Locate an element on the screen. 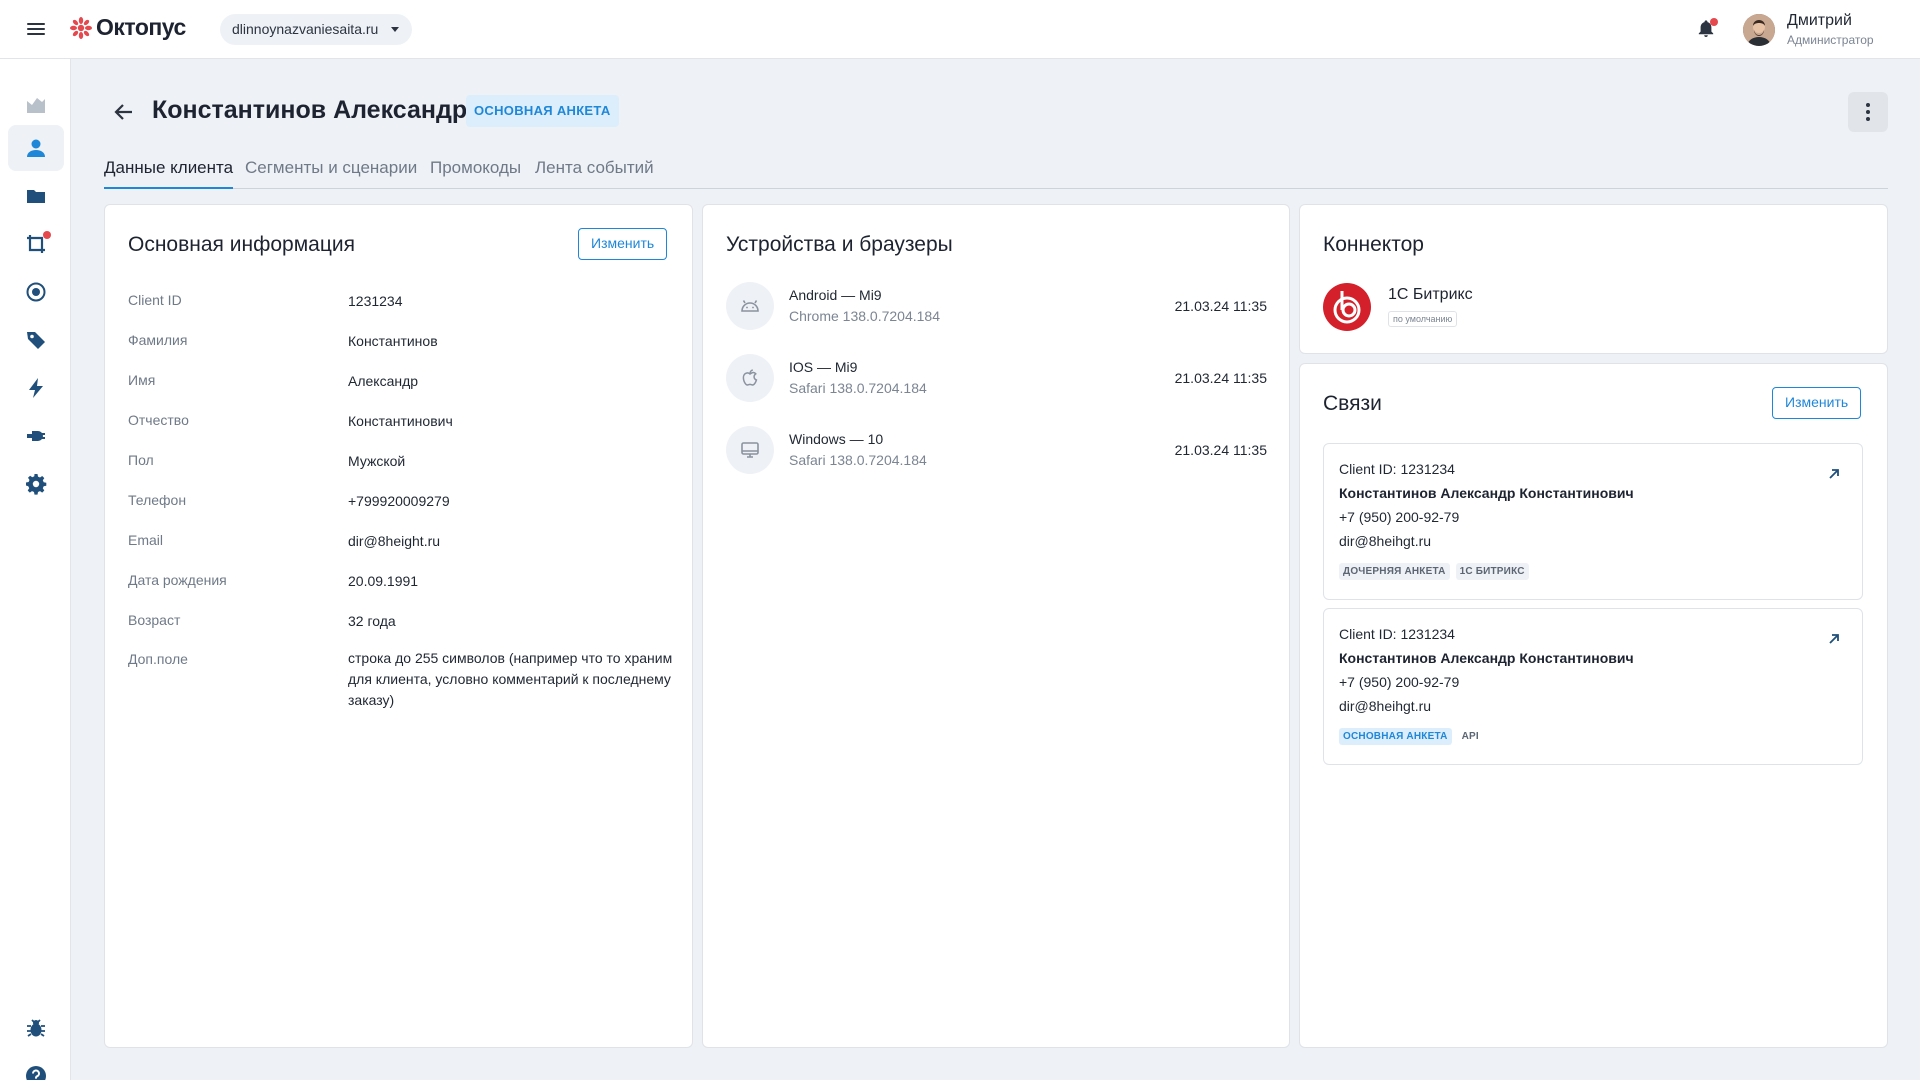 The image size is (1920, 1080). sidebar-item-target is located at coordinates (36, 292).